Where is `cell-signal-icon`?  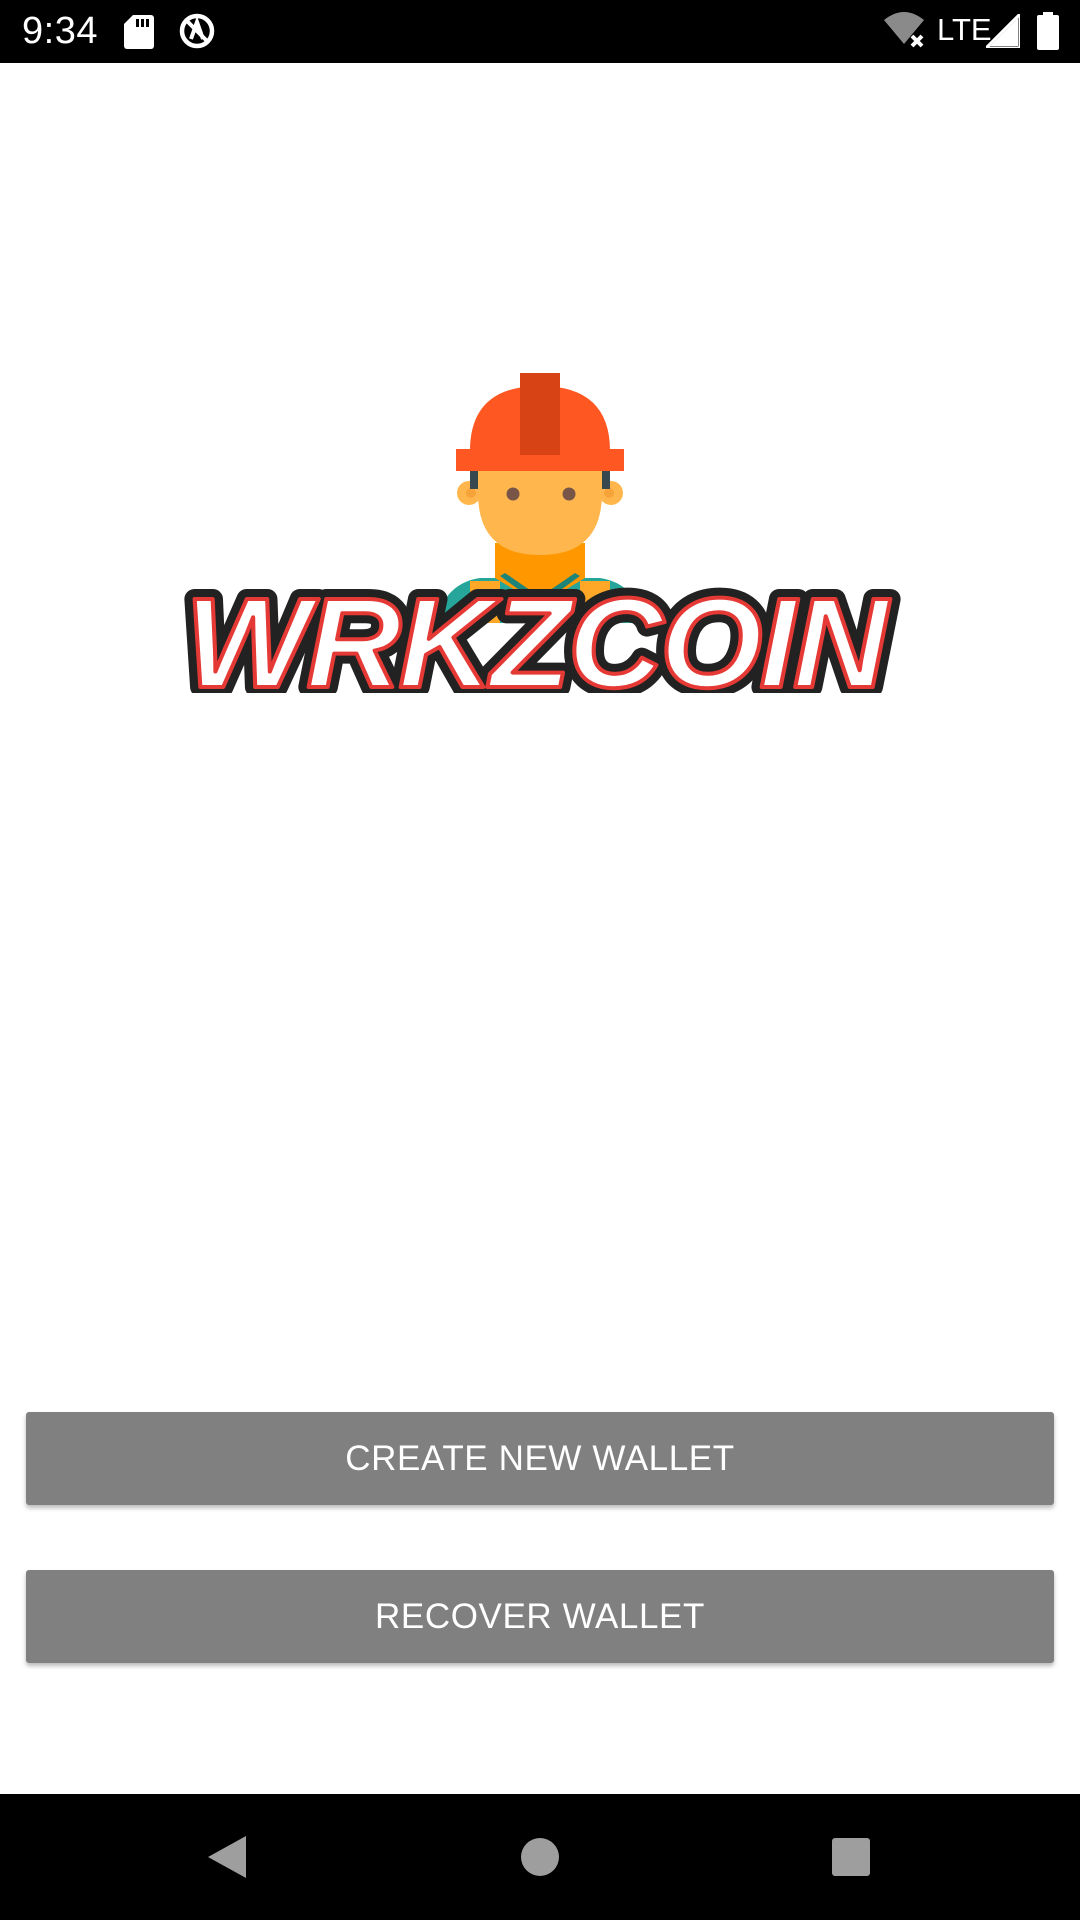 cell-signal-icon is located at coordinates (1003, 31).